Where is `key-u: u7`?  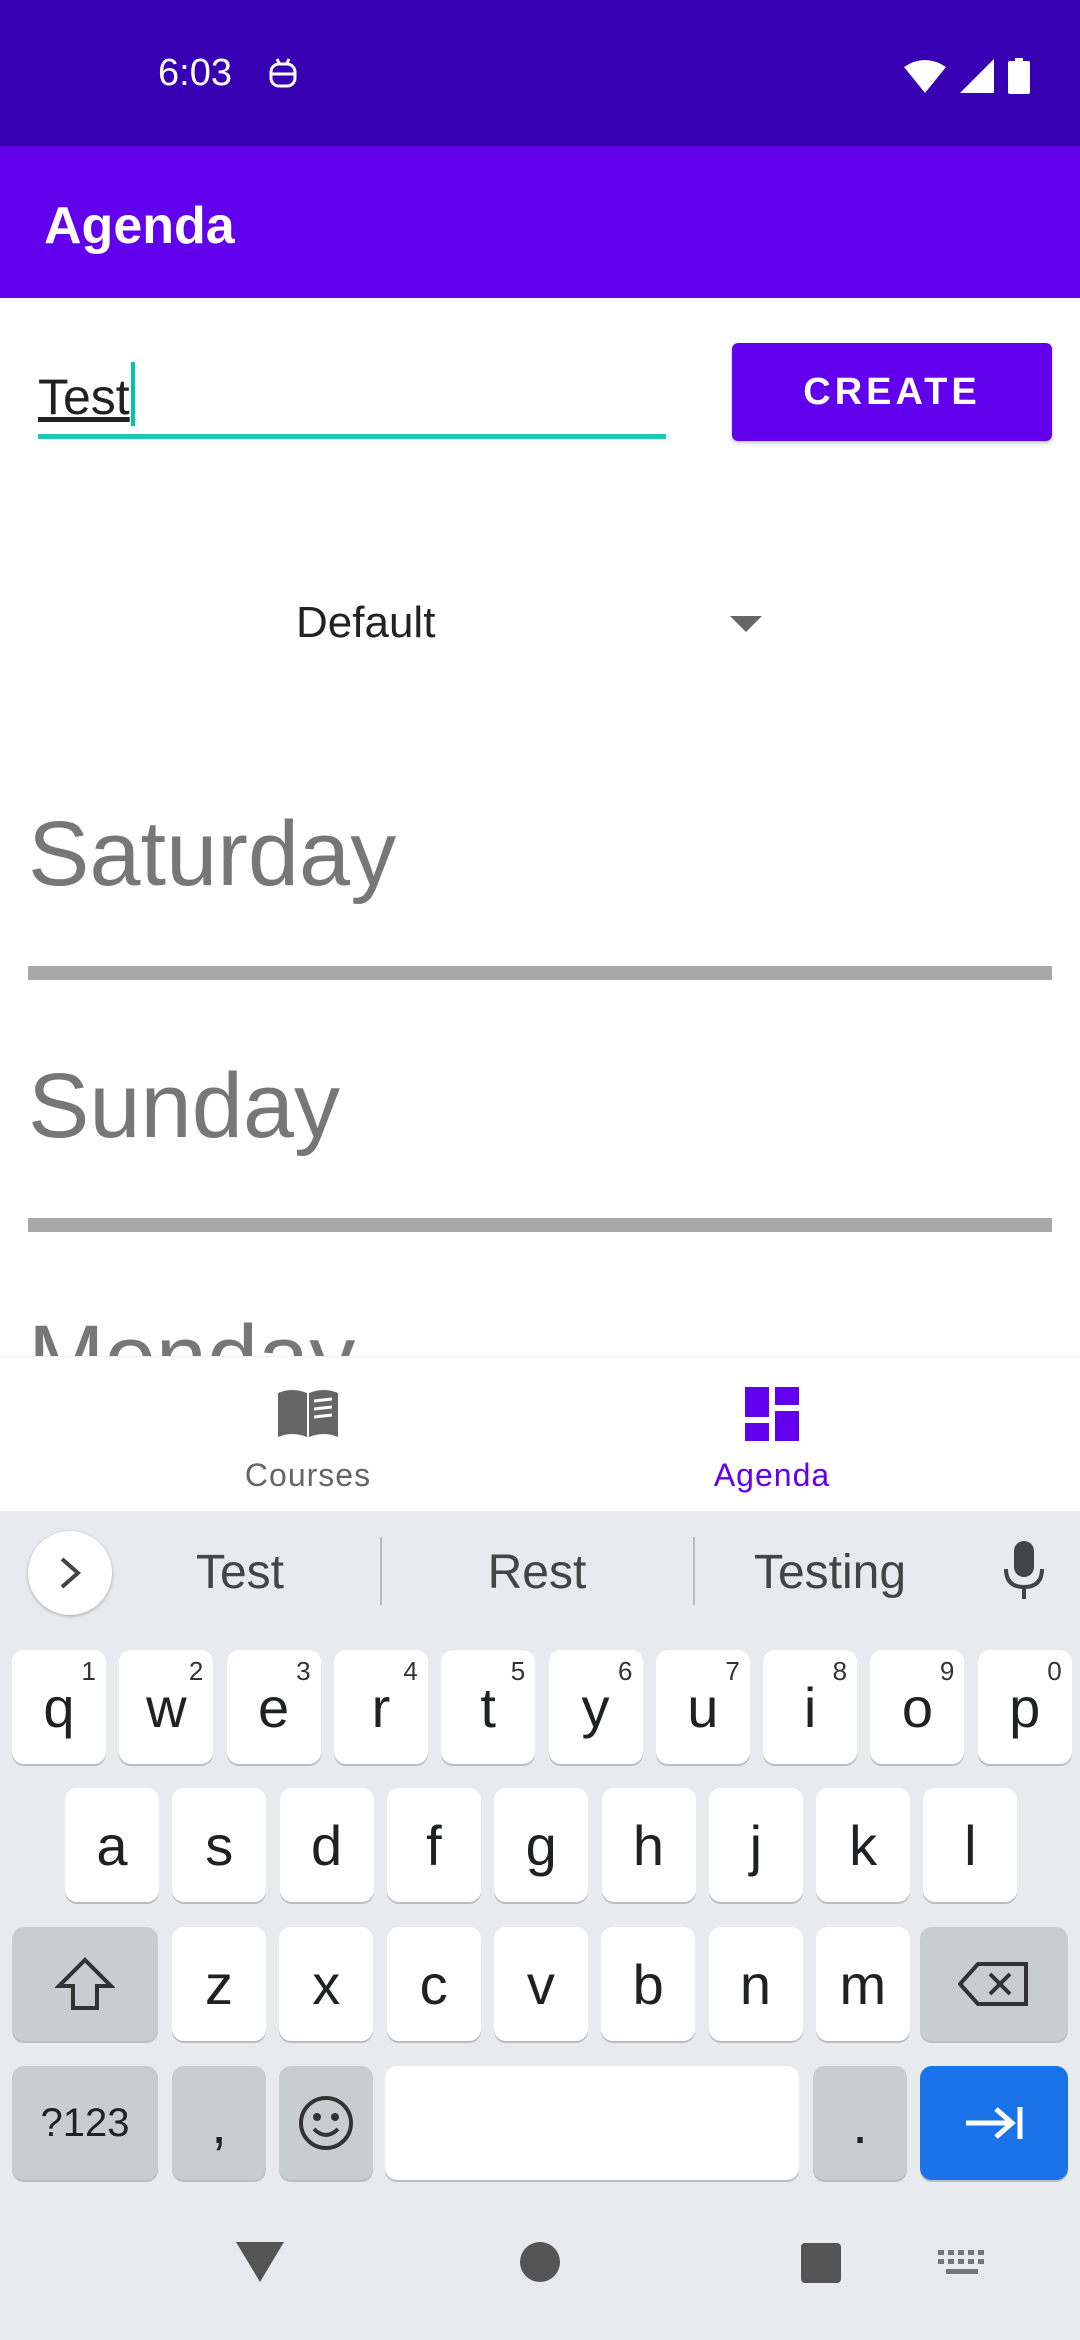
key-u: u7 is located at coordinates (702, 1707).